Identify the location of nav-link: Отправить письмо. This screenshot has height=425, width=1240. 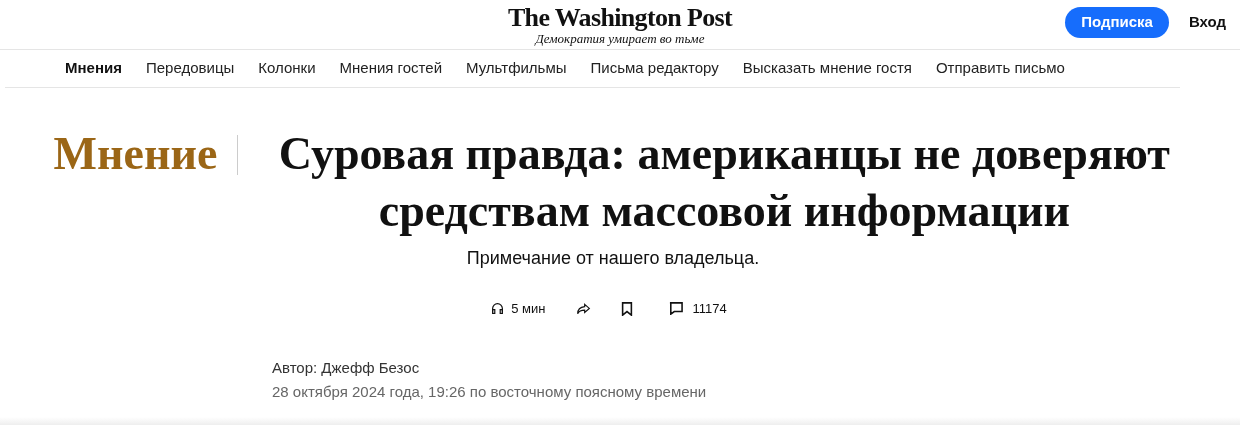
(1000, 68).